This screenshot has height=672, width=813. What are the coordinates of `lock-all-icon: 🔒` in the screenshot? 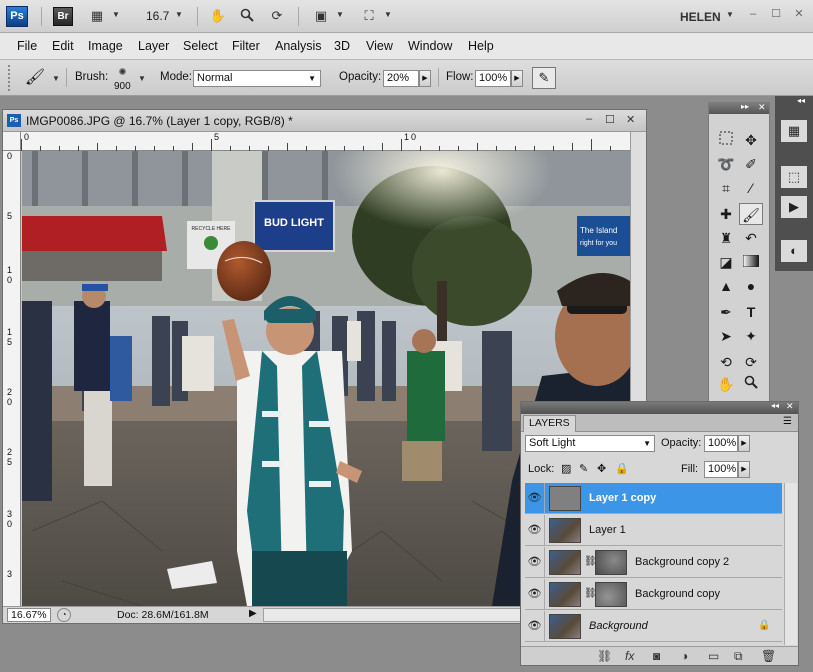 It's located at (622, 468).